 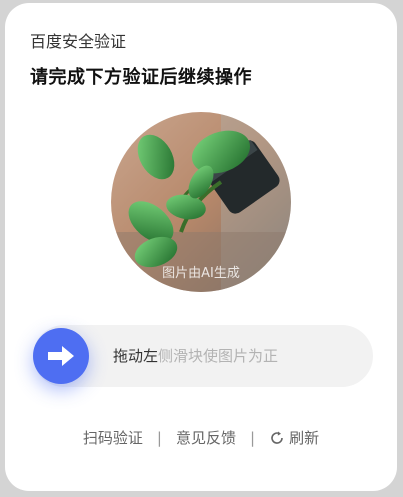 What do you see at coordinates (78, 41) in the screenshot?
I see `brand-title: 百度安全验证` at bounding box center [78, 41].